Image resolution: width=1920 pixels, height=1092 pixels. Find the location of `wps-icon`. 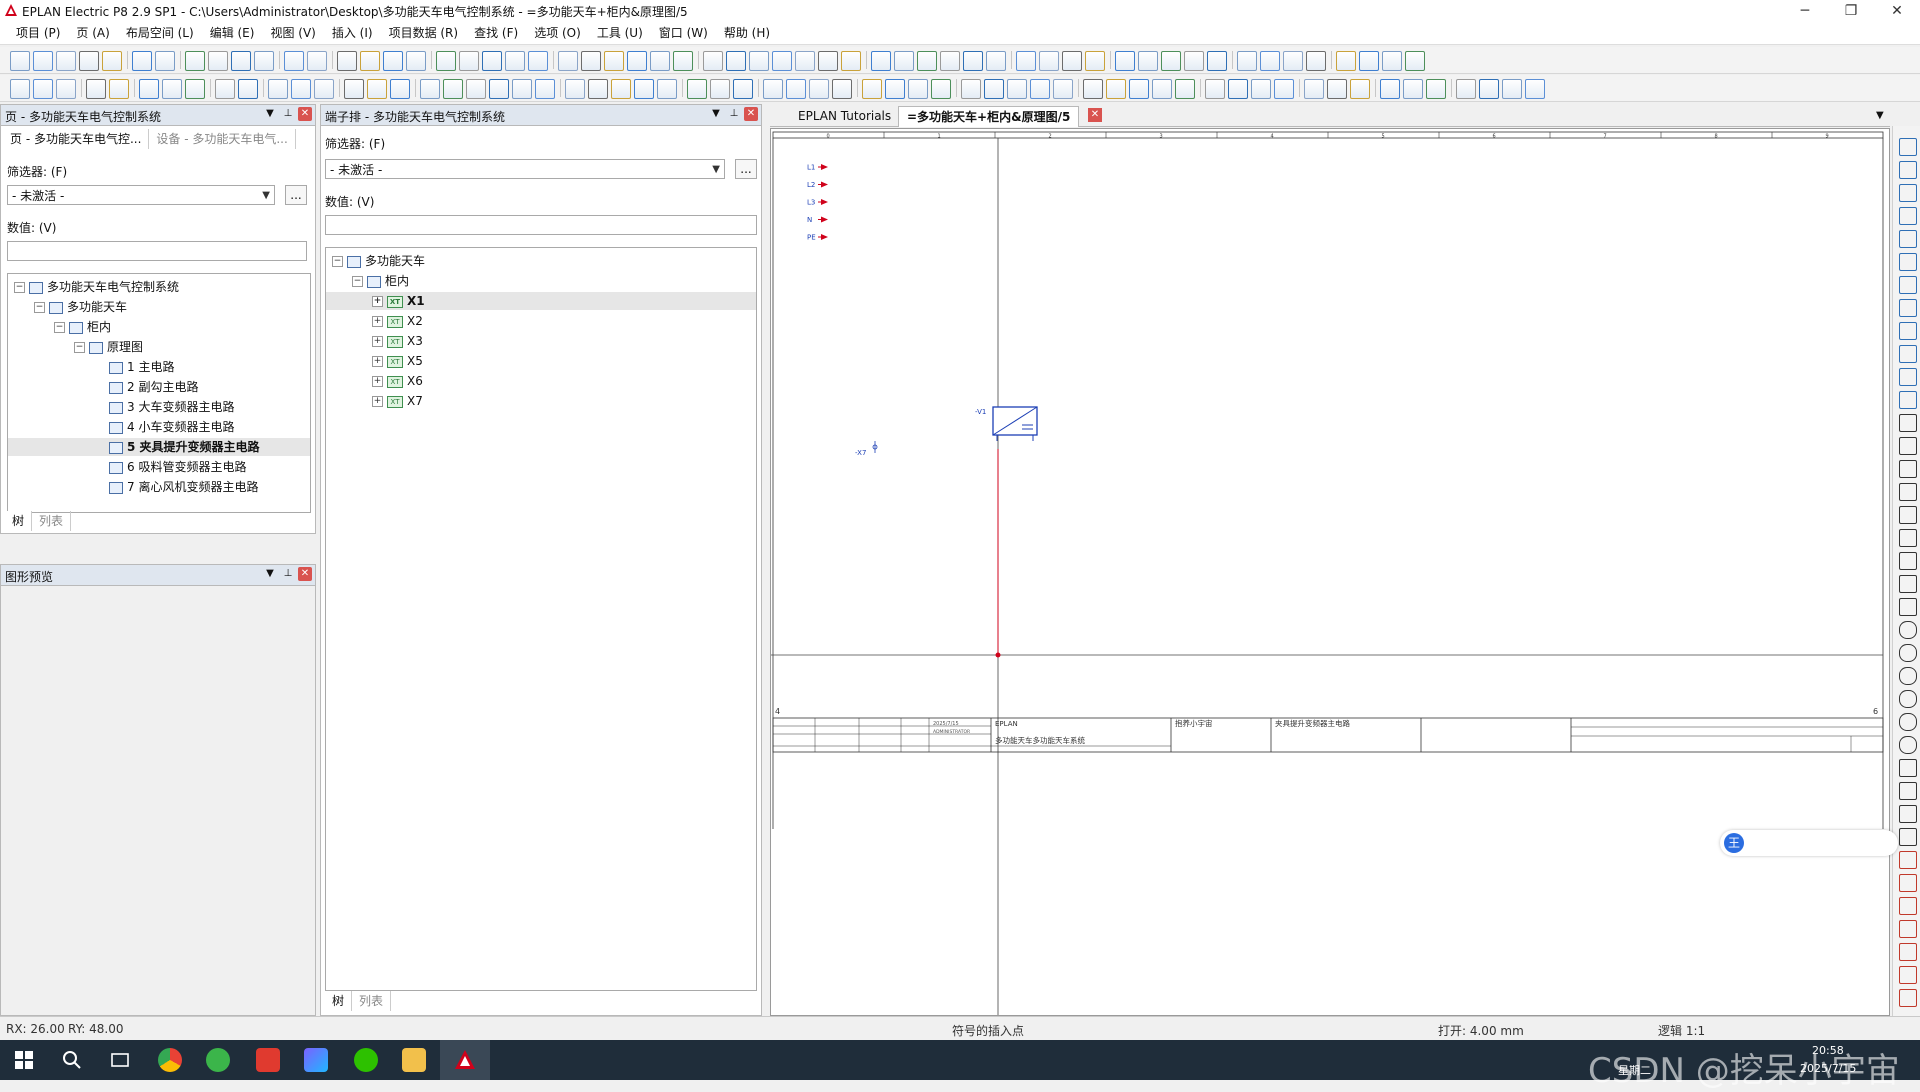

wps-icon is located at coordinates (268, 1060).